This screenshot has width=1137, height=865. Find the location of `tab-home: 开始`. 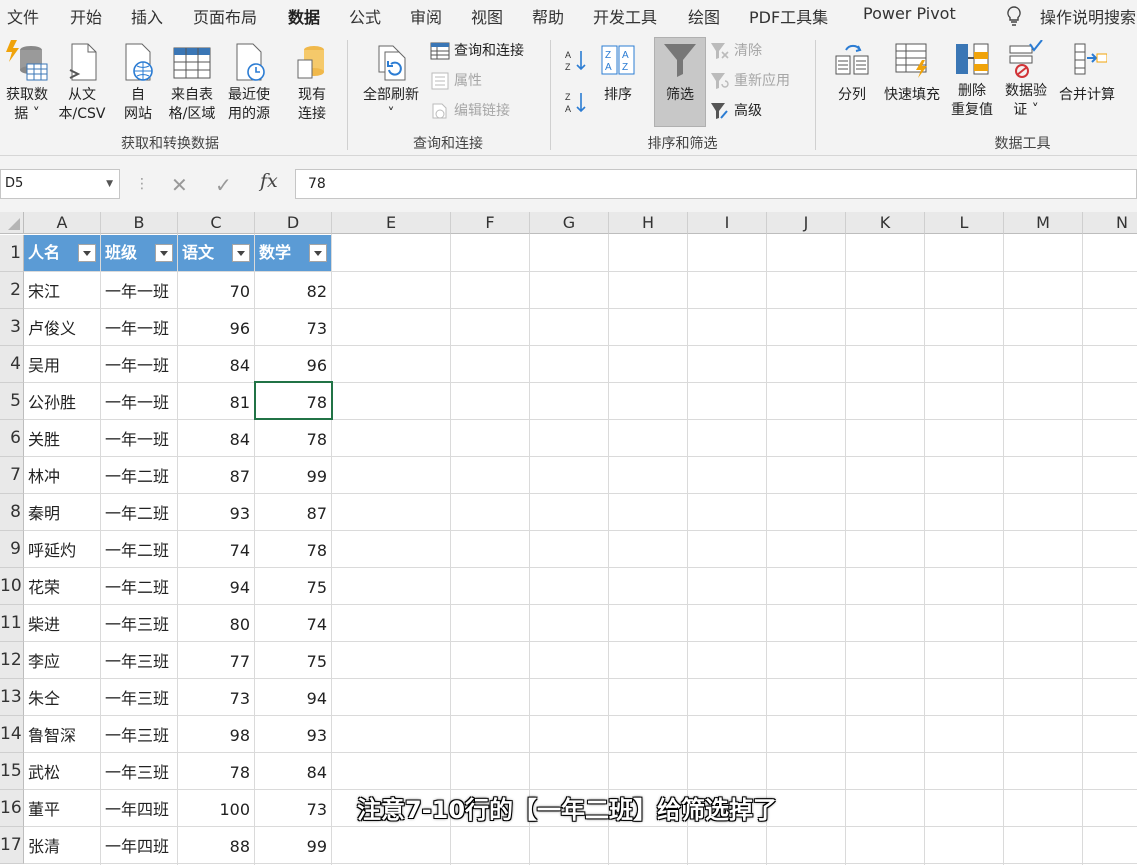

tab-home: 开始 is located at coordinates (86, 16).